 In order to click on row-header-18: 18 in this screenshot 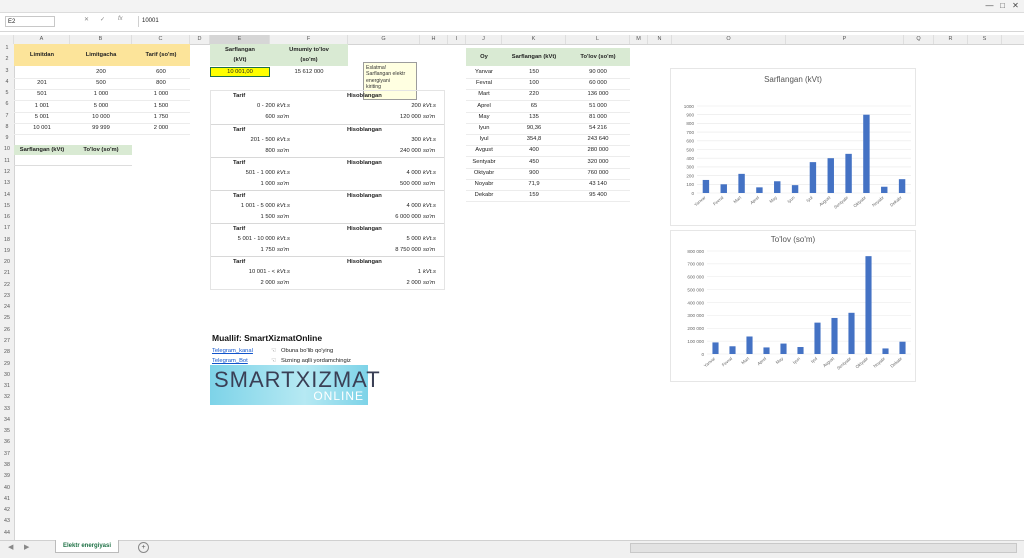, I will do `click(7, 240)`.